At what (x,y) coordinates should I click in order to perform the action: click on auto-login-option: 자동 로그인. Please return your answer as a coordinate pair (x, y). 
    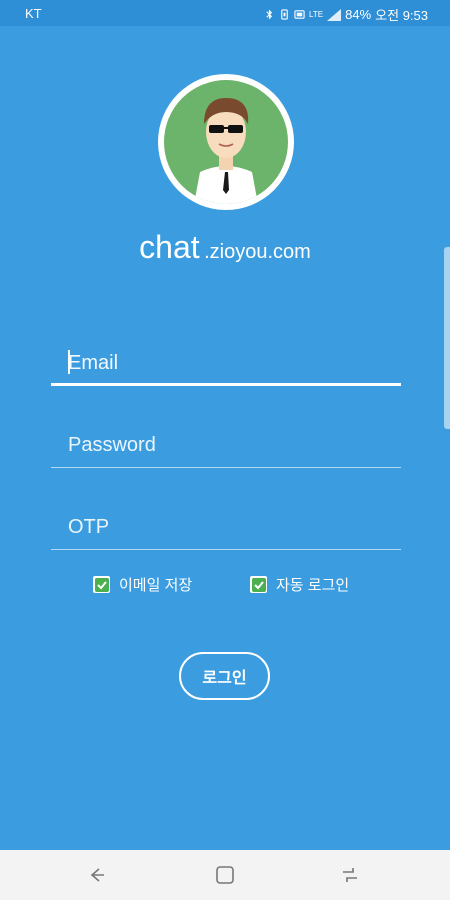
    Looking at the image, I should click on (299, 584).